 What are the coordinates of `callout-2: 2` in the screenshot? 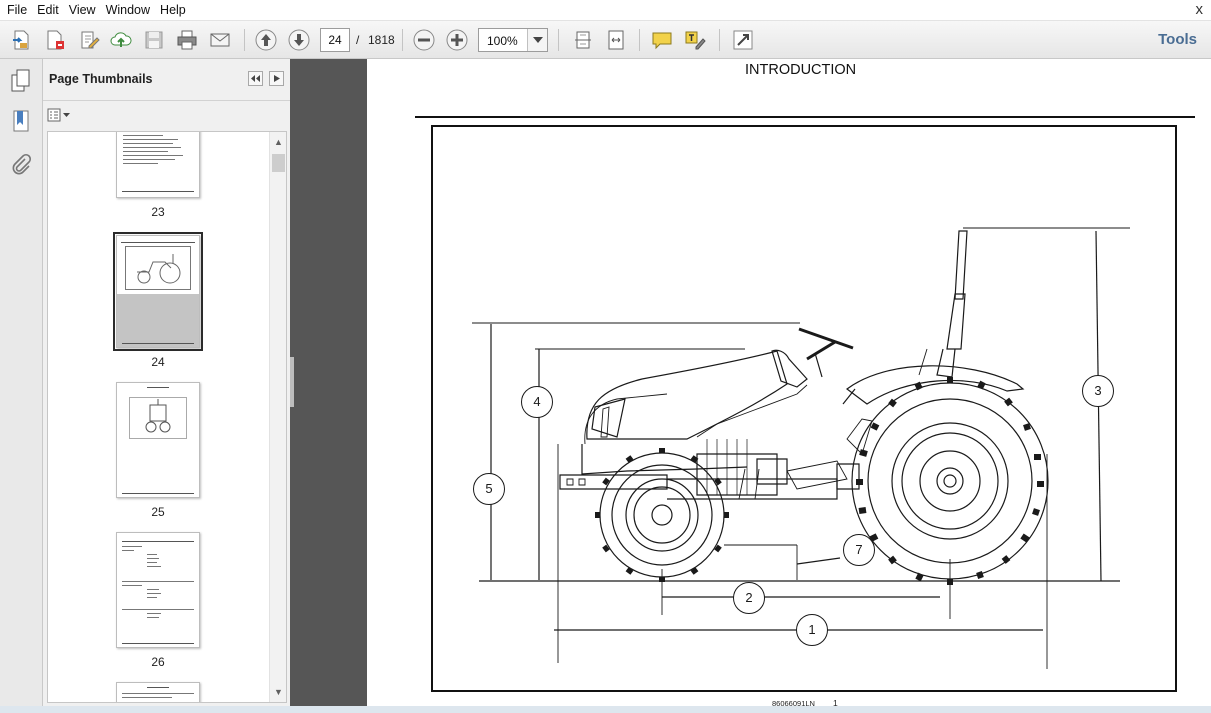 It's located at (749, 598).